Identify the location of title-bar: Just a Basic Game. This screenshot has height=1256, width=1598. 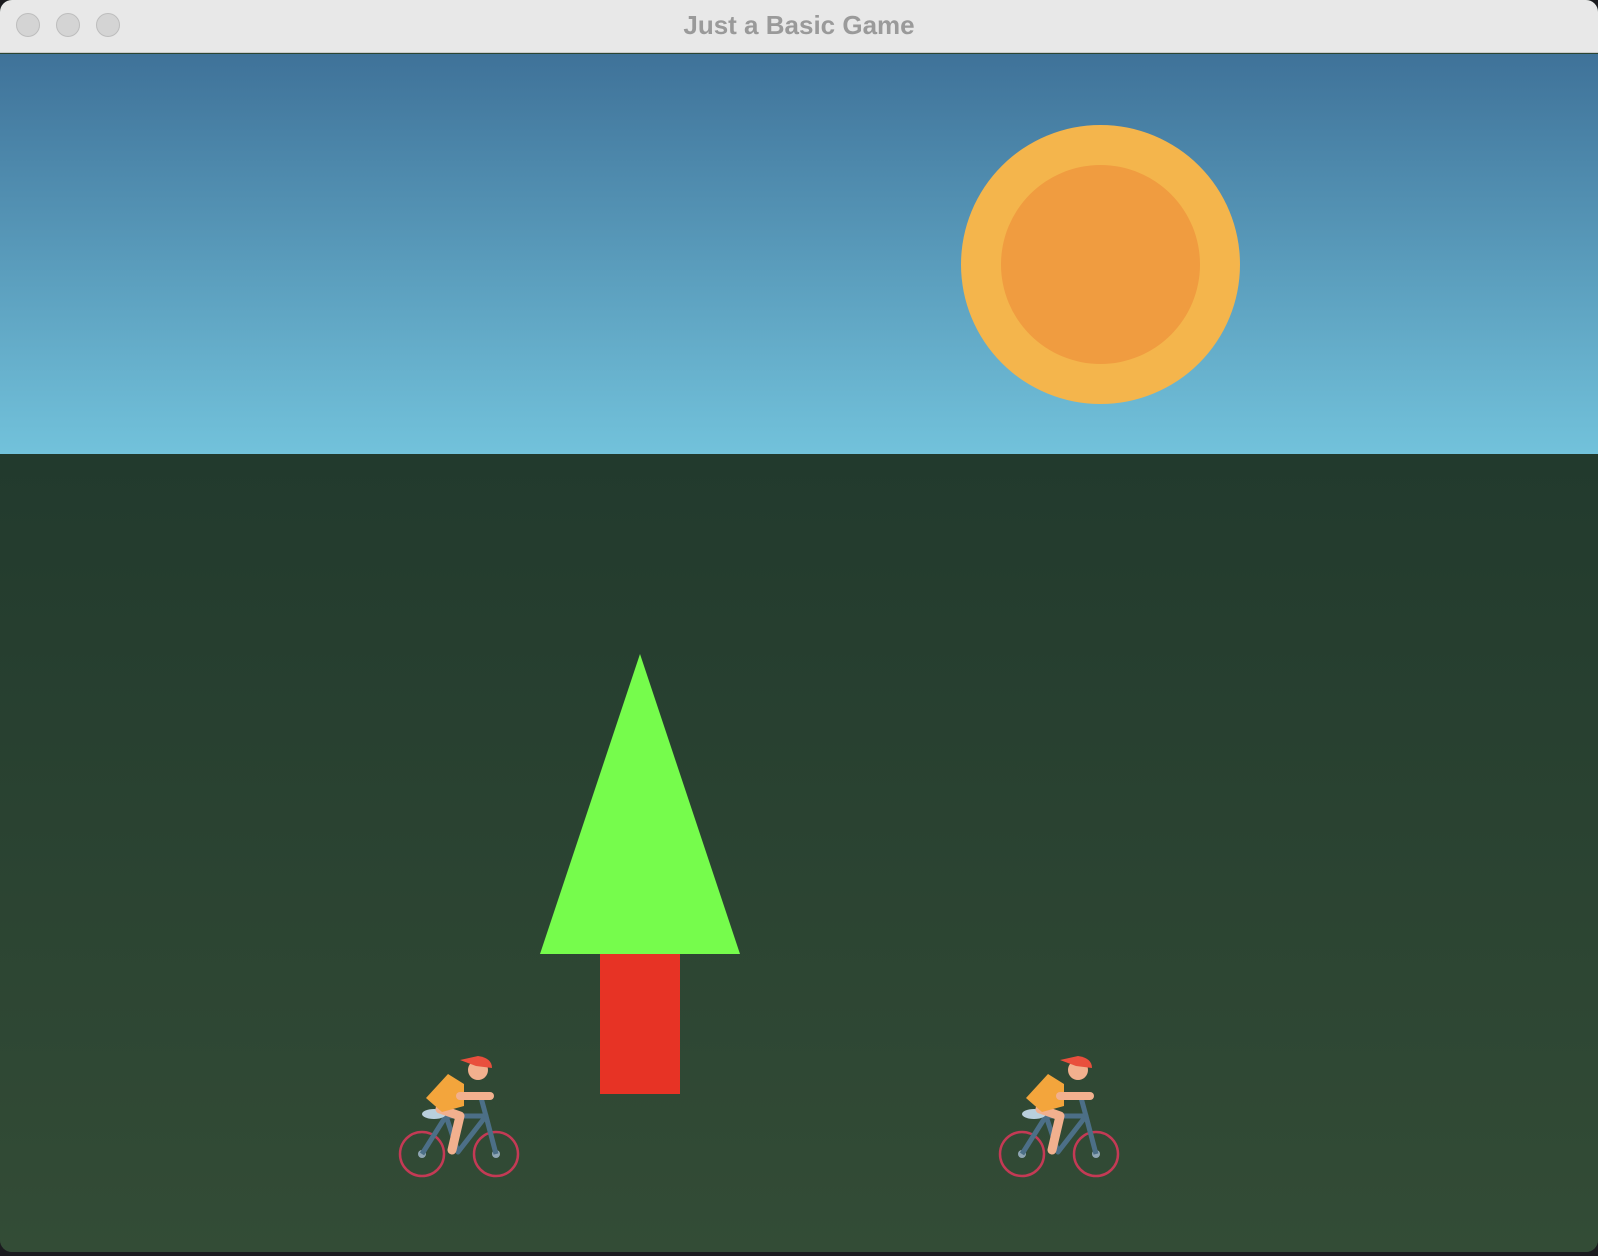
(799, 26).